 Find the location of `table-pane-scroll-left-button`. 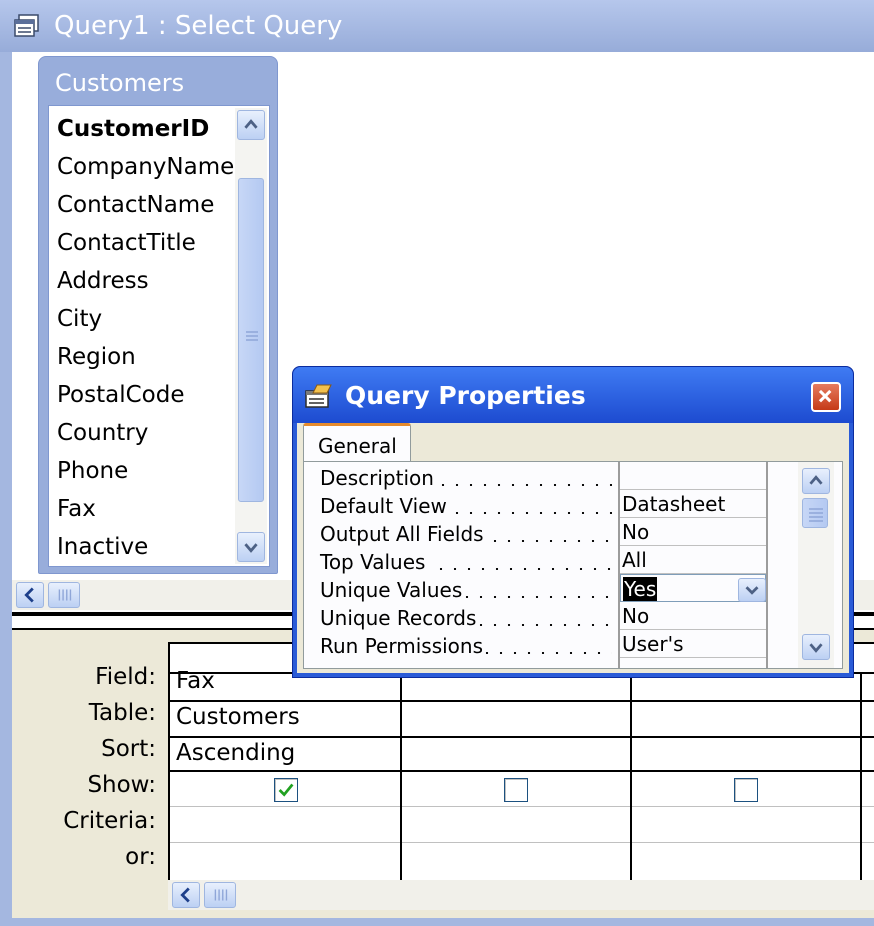

table-pane-scroll-left-button is located at coordinates (30, 595).